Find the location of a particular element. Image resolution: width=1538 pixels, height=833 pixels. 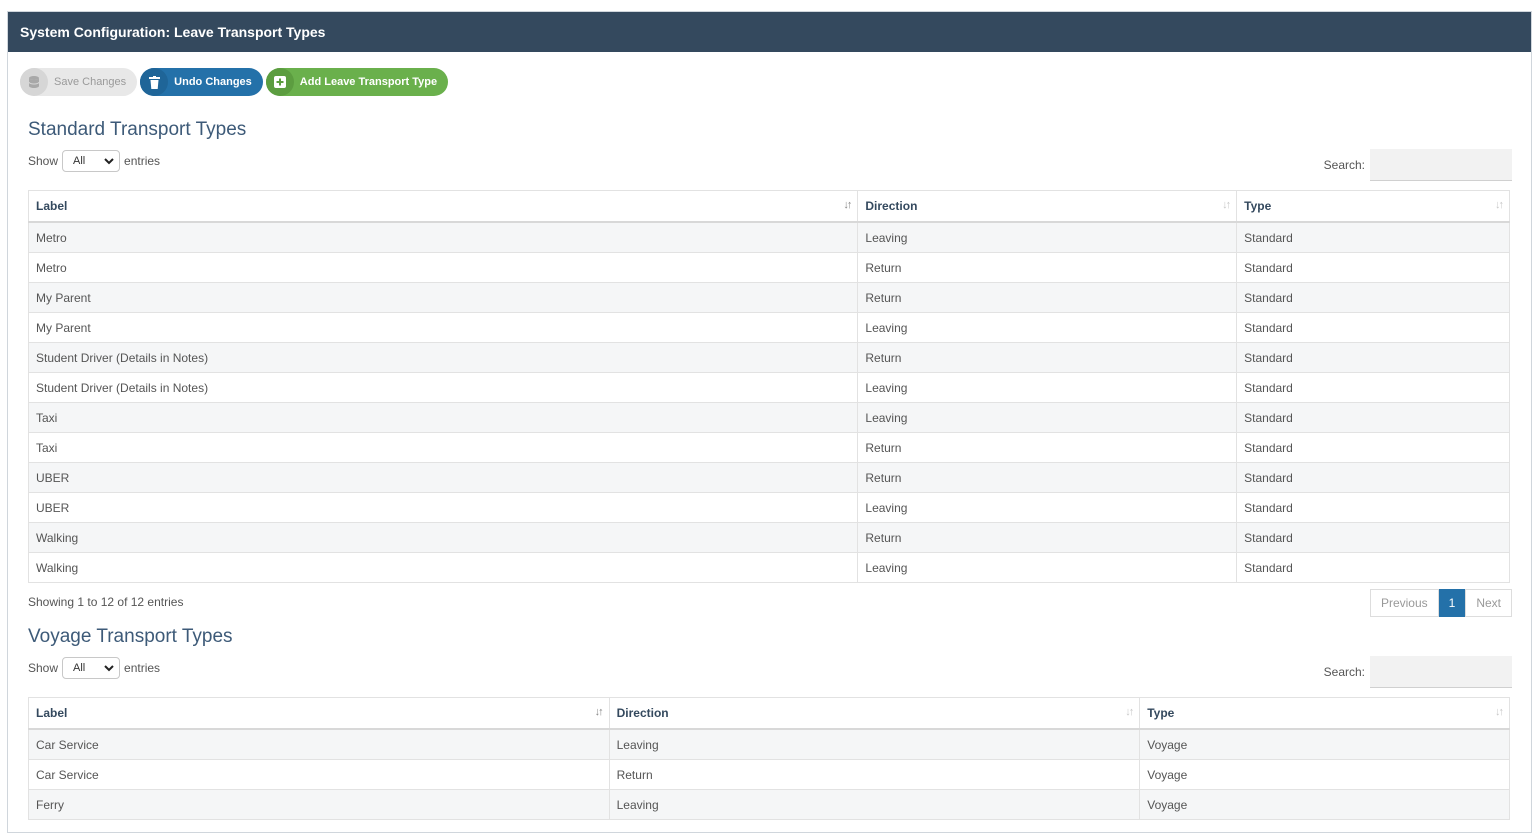

save-changes-button: Save Changes is located at coordinates (79, 82).